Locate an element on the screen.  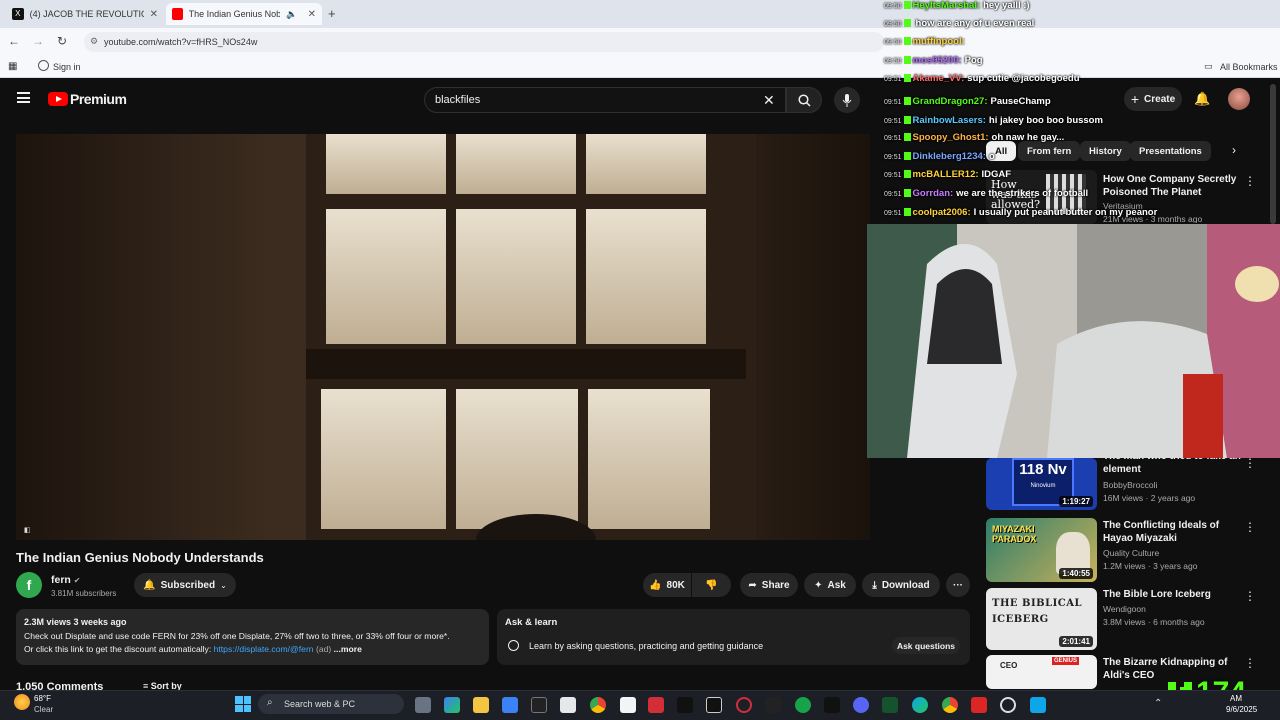
rec-thumbnail: THE BIBLICAL ICEBERG 2:01:41 is located at coordinates (1041, 619).